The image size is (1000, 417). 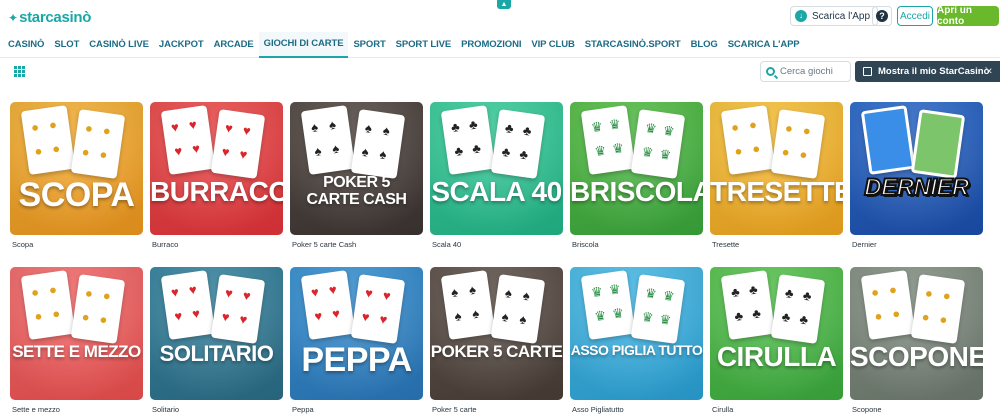 I want to click on open-account-button: Apri un conto, so click(x=968, y=16).